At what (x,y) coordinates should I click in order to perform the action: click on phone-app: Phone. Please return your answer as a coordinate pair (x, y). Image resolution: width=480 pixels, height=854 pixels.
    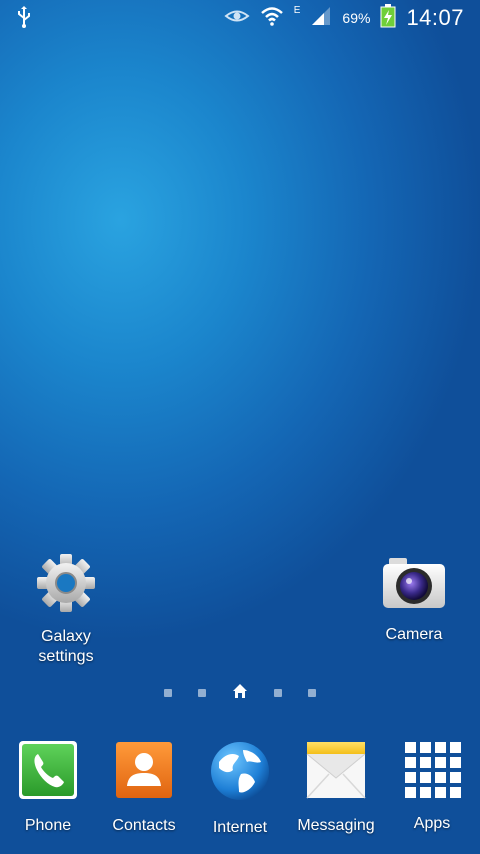
    Looking at the image, I should click on (48, 791).